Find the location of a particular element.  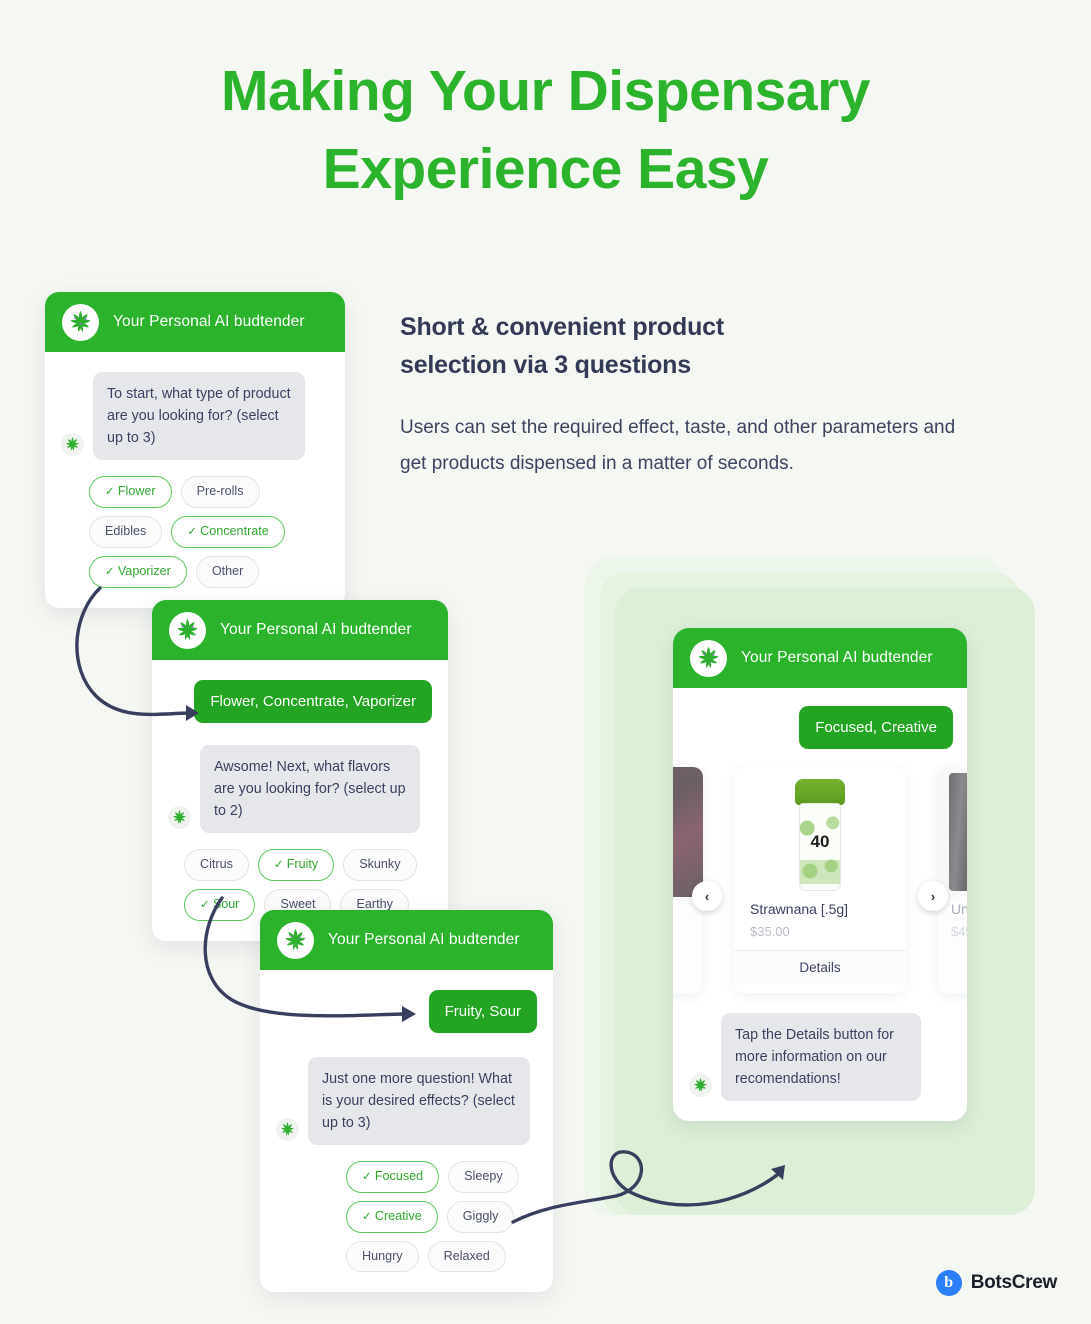

product-price: $35.00 is located at coordinates (770, 931).